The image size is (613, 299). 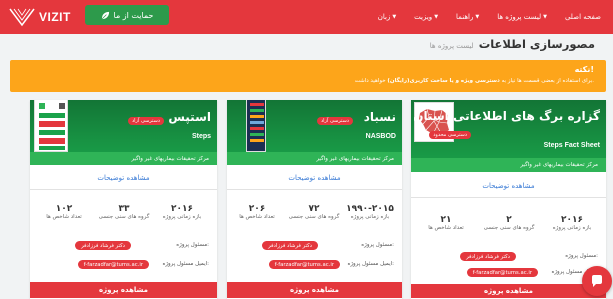 What do you see at coordinates (55, 17) in the screenshot?
I see `logo-text: VIZIT` at bounding box center [55, 17].